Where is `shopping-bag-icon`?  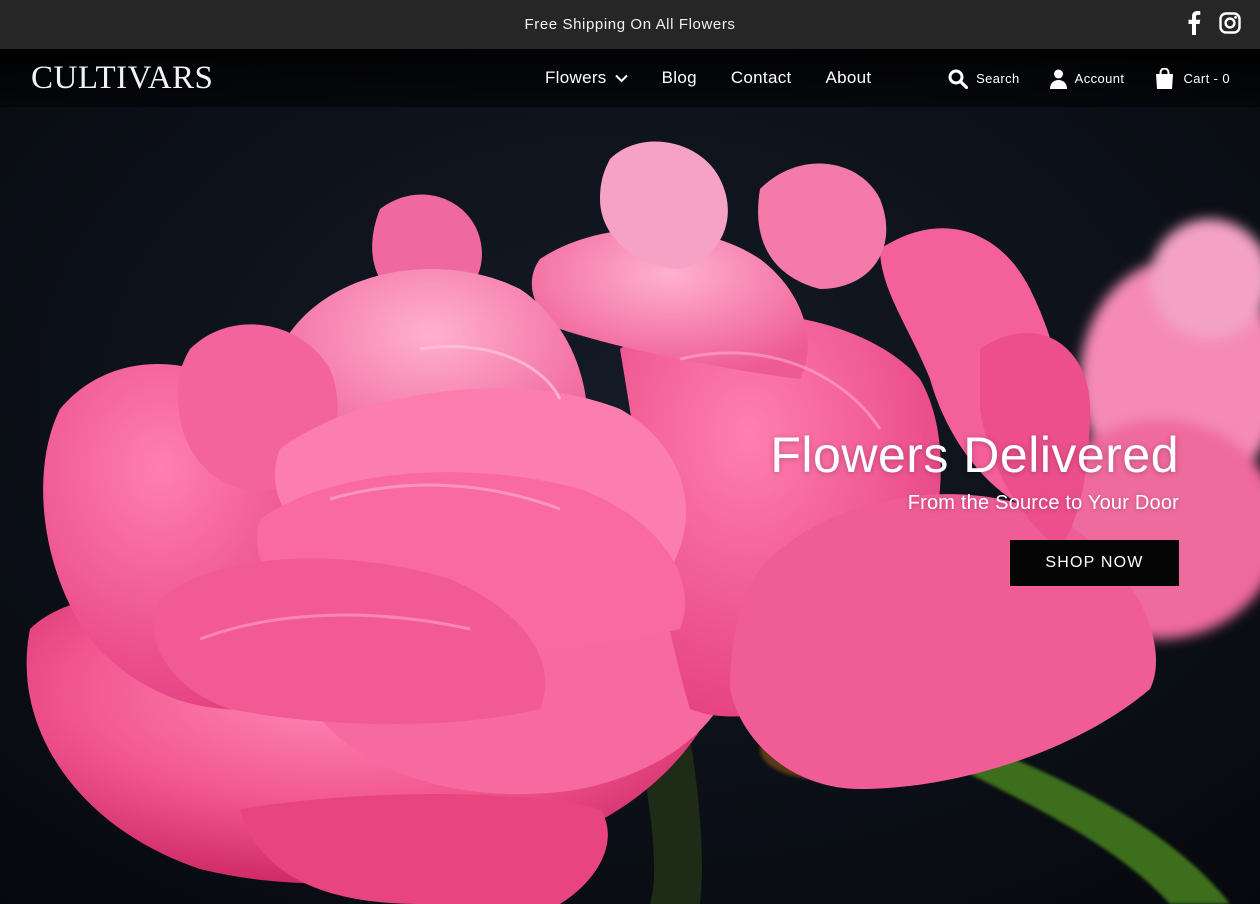
shopping-bag-icon is located at coordinates (1165, 78).